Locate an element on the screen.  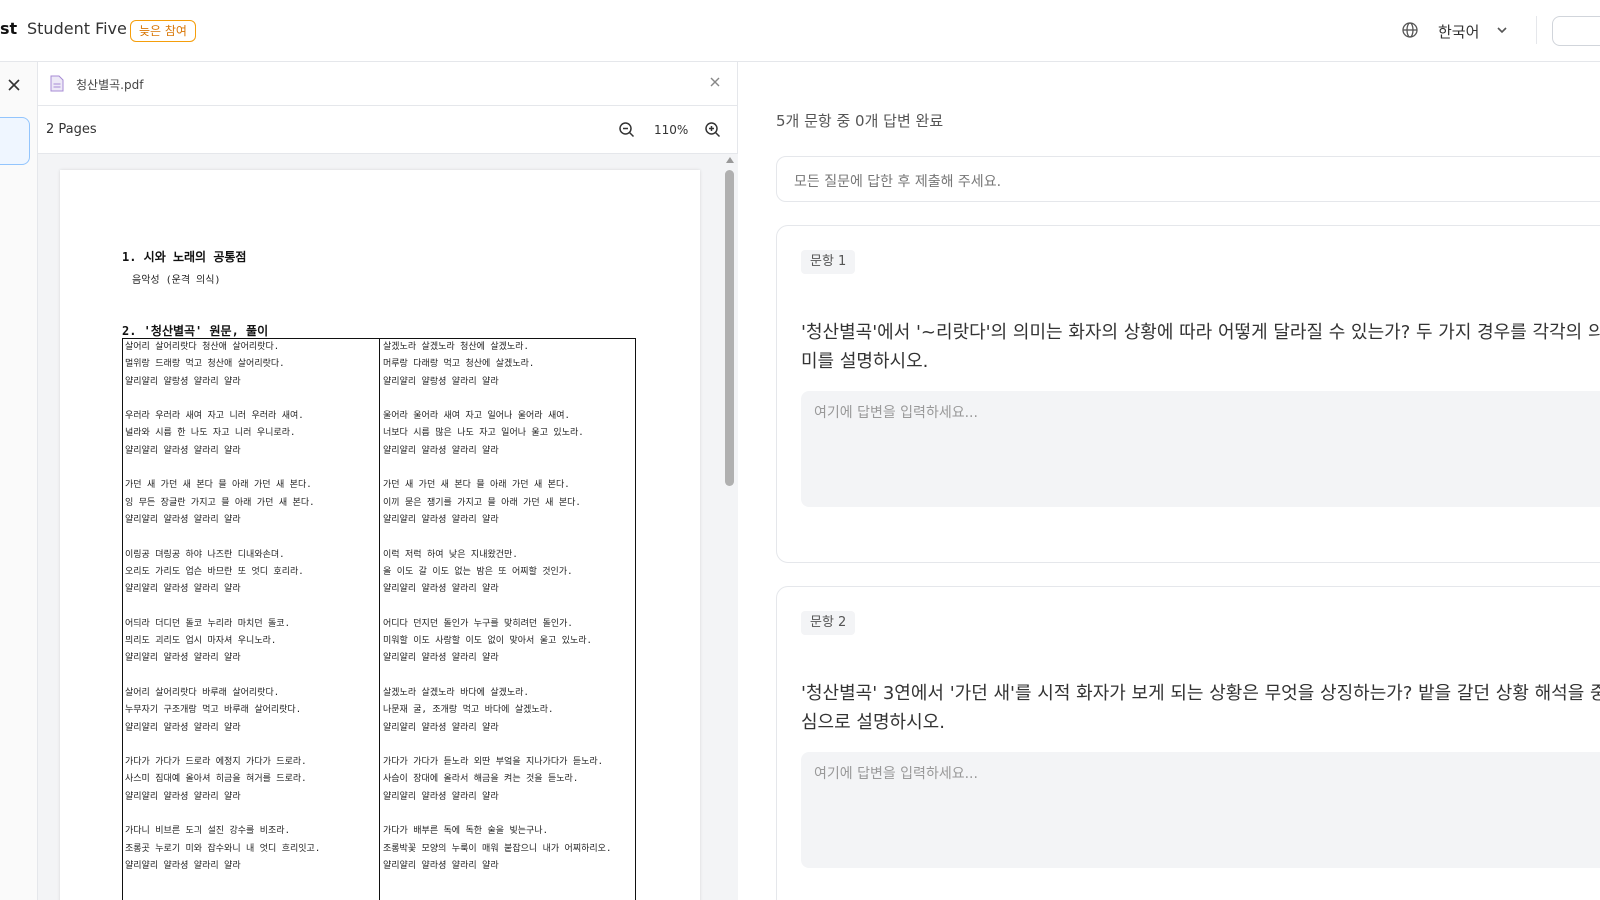
poem-line: 사스미 짐대예 올아셔 히금을 혀거를 드로라. is located at coordinates (216, 779).